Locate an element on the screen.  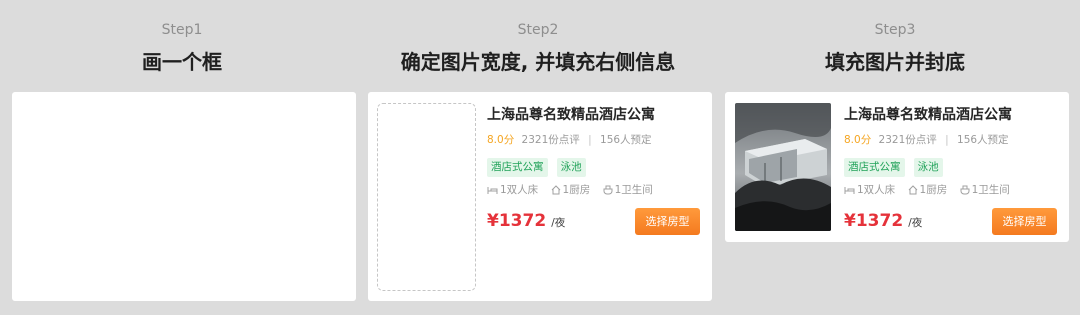
tag-apartment-final: 酒店式公寓 is located at coordinates (874, 167).